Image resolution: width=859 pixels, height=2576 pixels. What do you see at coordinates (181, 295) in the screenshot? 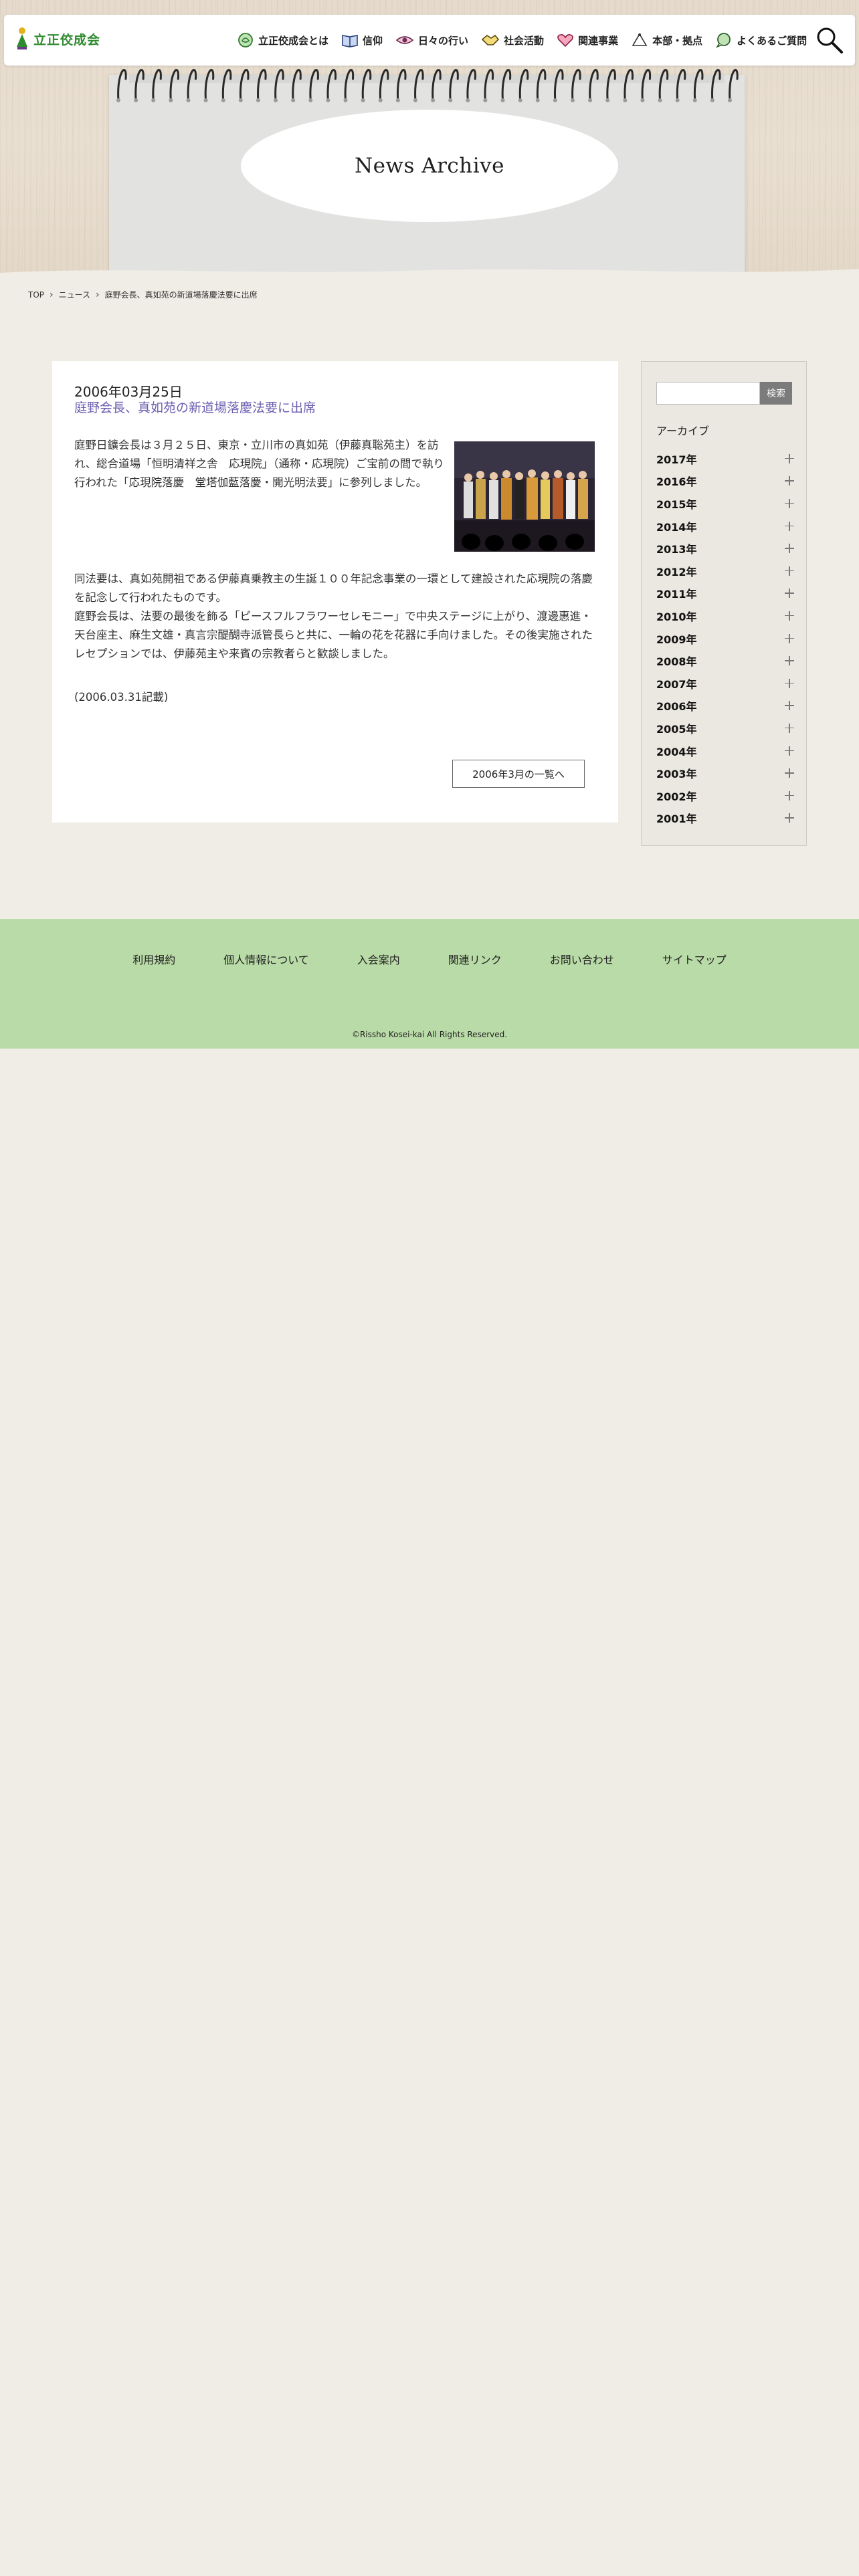
I see `breadcrumb-current: 庭野会長、真如苑の新道場落慶法要に出席` at bounding box center [181, 295].